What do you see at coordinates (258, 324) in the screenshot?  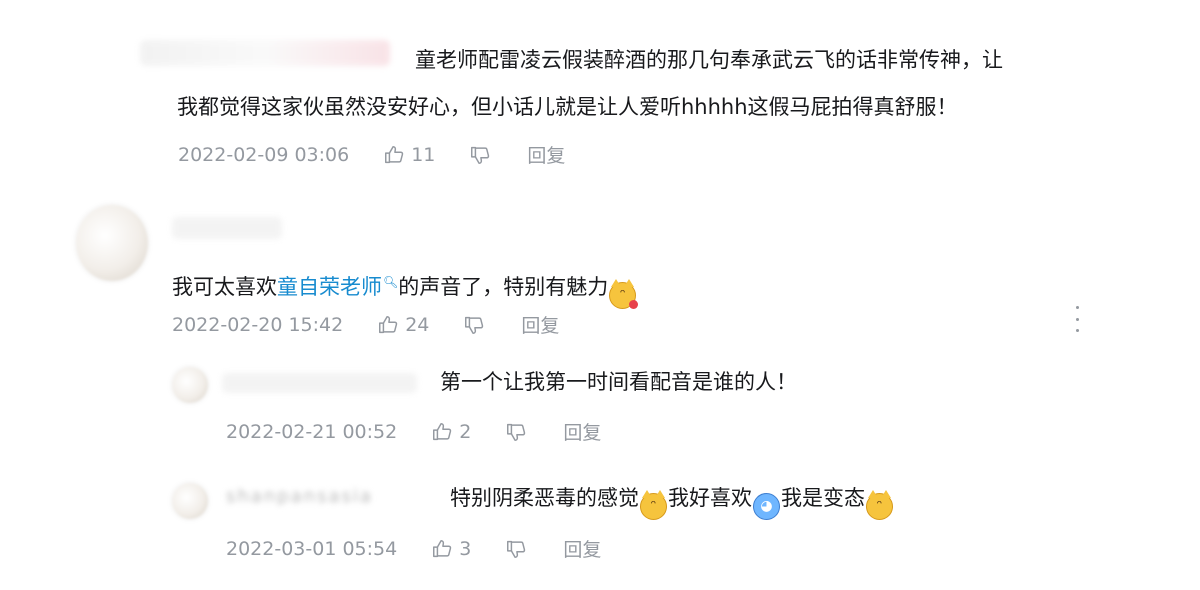 I see `comment-time: 2022-02-20 15:42` at bounding box center [258, 324].